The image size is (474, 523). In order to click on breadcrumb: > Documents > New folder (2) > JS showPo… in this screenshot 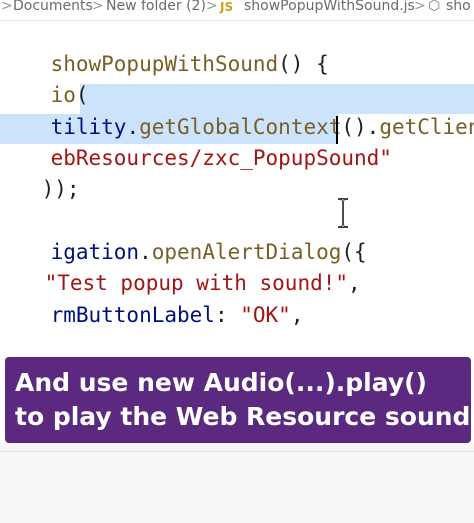, I will do `click(237, 10)`.